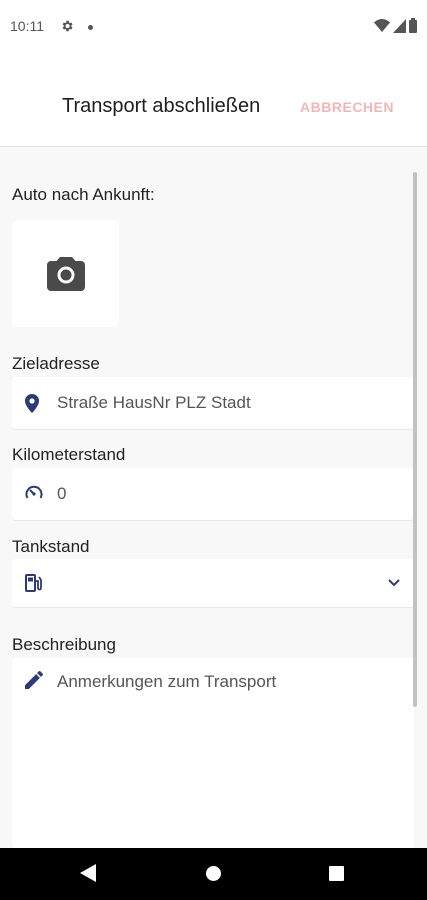 This screenshot has height=900, width=427. I want to click on status-time: 10:11, so click(27, 26).